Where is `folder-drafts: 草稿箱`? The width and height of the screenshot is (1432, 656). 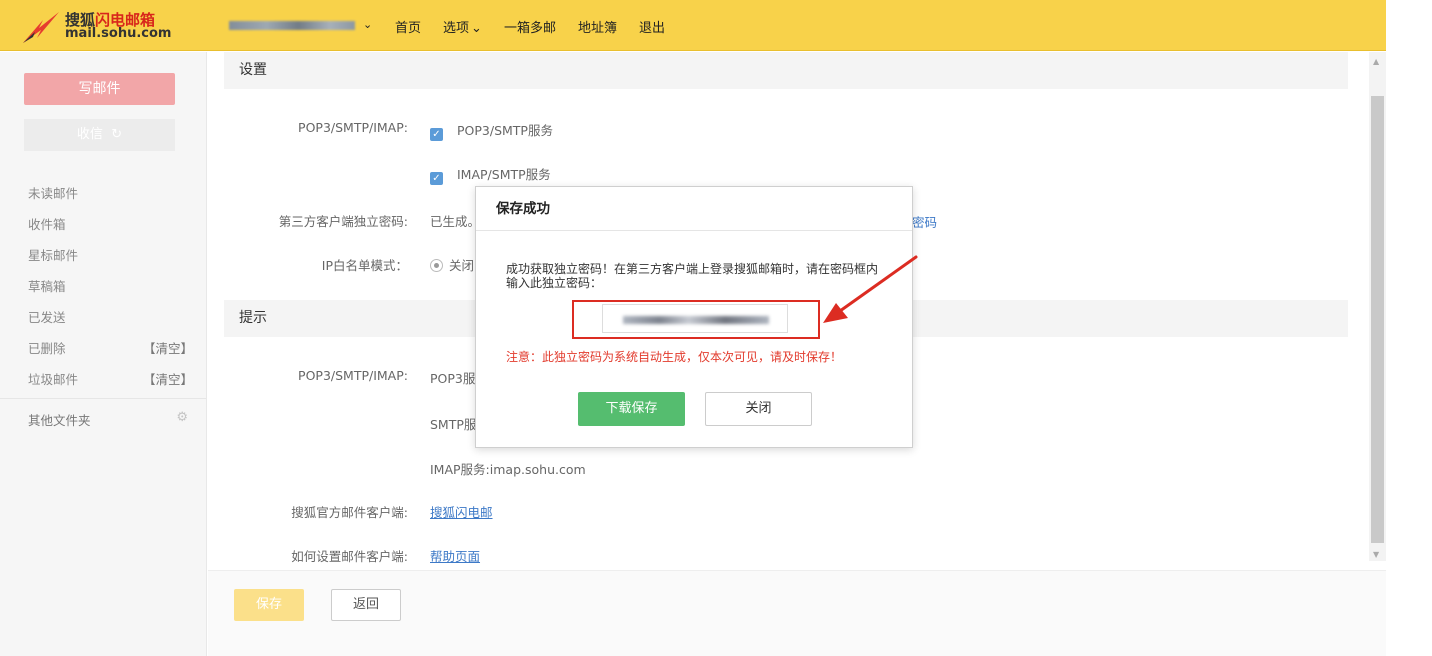
folder-drafts: 草稿箱 is located at coordinates (110, 286).